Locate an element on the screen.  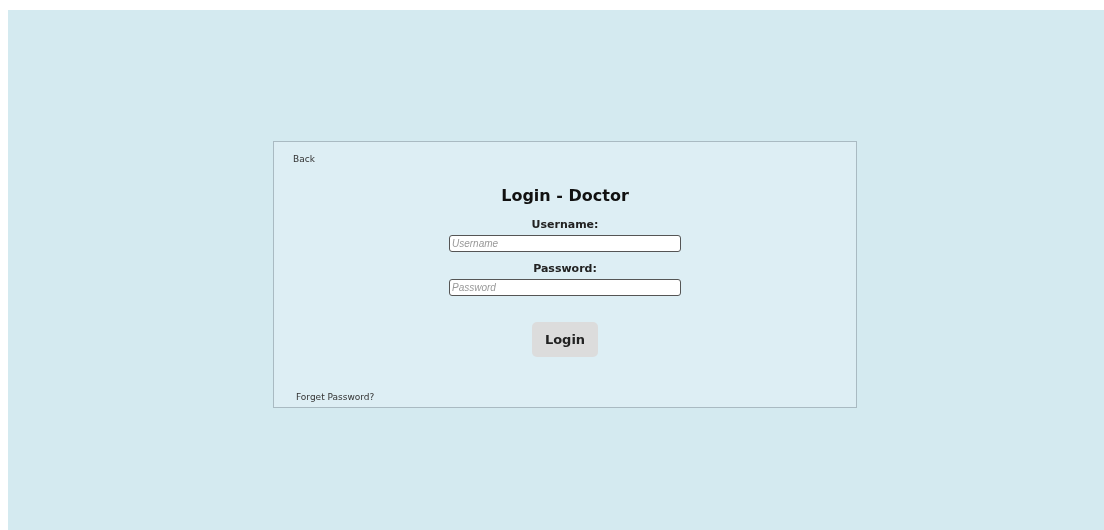
login-button: Login is located at coordinates (565, 339).